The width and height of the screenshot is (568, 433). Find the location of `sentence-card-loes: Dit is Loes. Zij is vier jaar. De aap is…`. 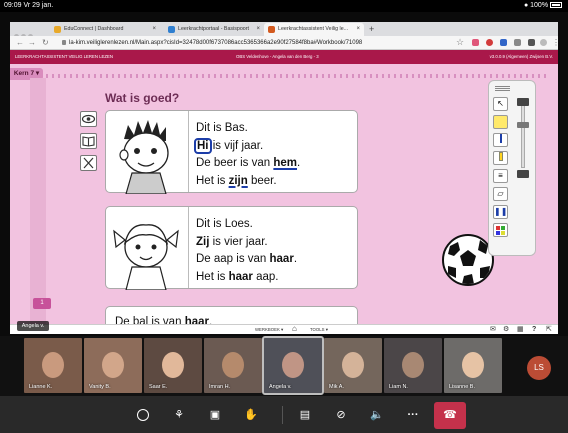

sentence-card-loes: Dit is Loes. Zij is vier jaar. De aap is… is located at coordinates (231, 248).